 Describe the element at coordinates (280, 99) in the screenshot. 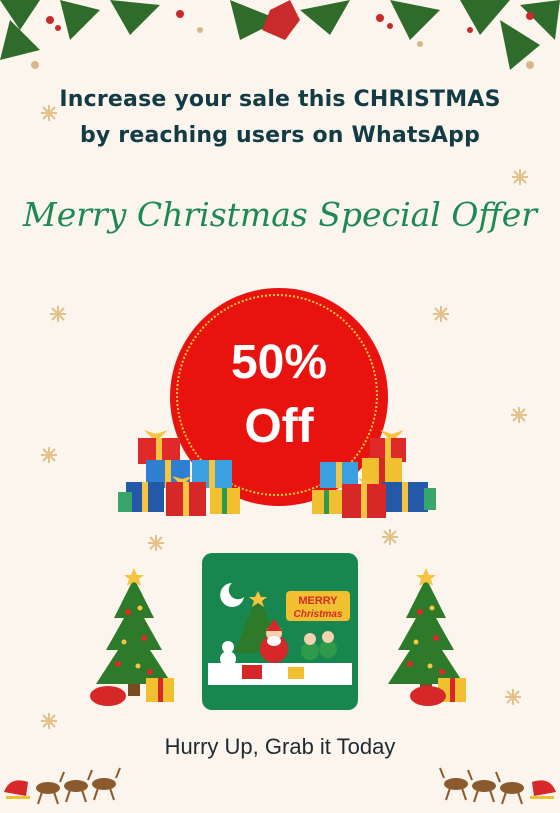

I see `headline-line-1: Increase your sale this CHRISTMAS` at that location.